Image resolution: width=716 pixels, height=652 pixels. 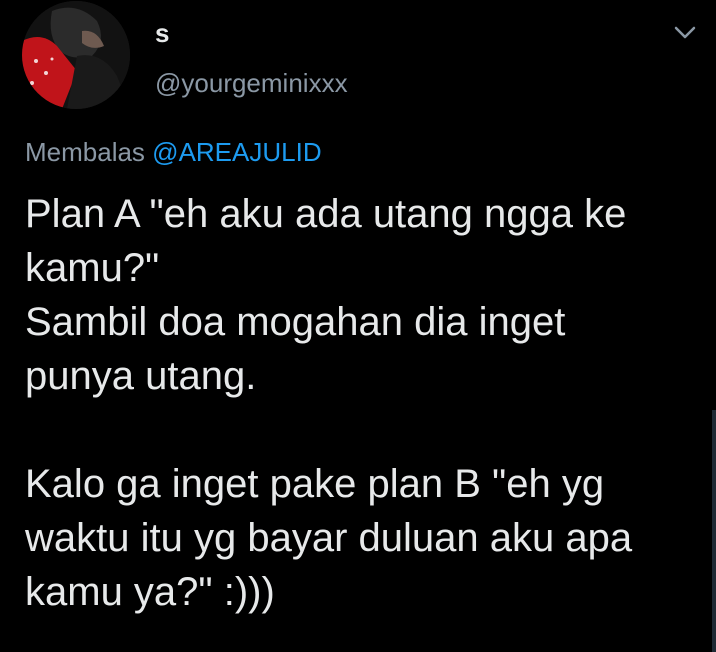 What do you see at coordinates (329, 538) in the screenshot?
I see `tweet-line: waktu itu yg bayar duluan aku apa` at bounding box center [329, 538].